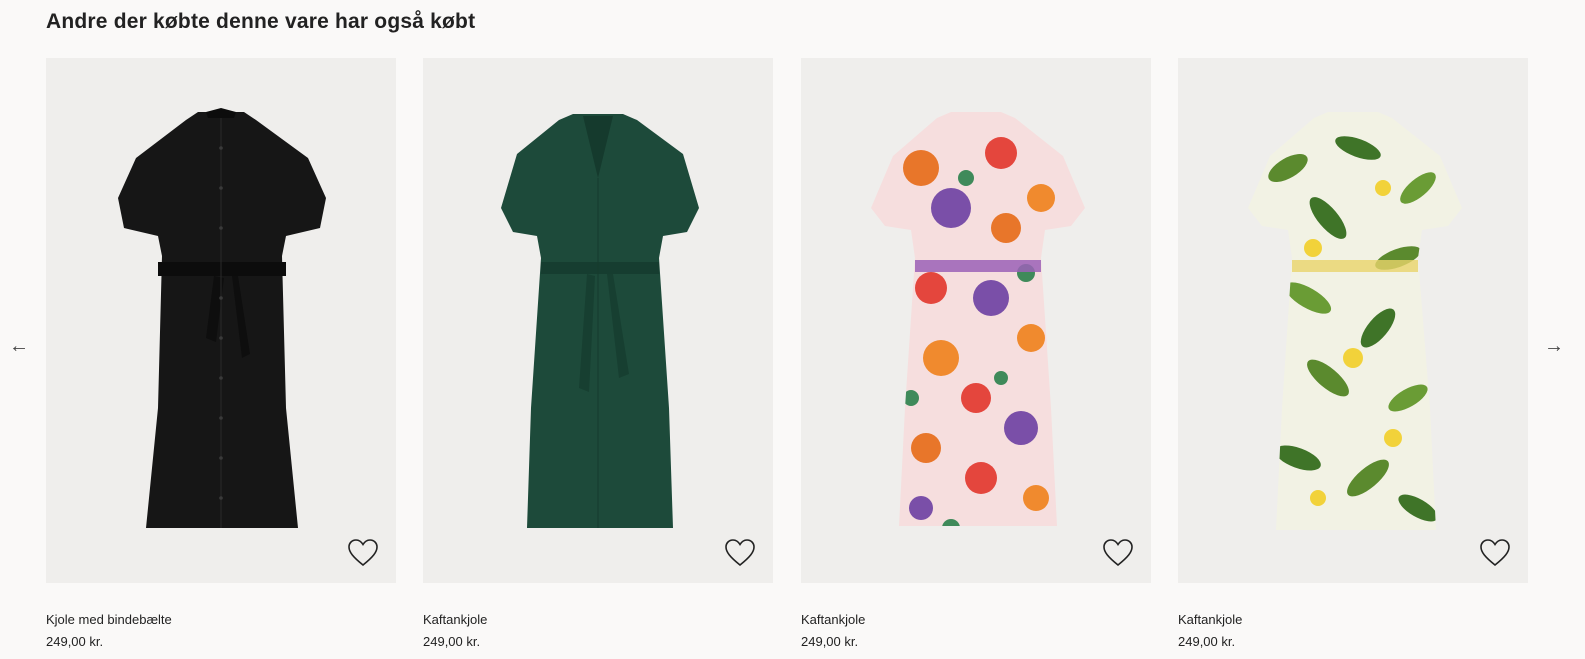 This screenshot has width=1585, height=659. I want to click on carousel-next-button: →, so click(1554, 346).